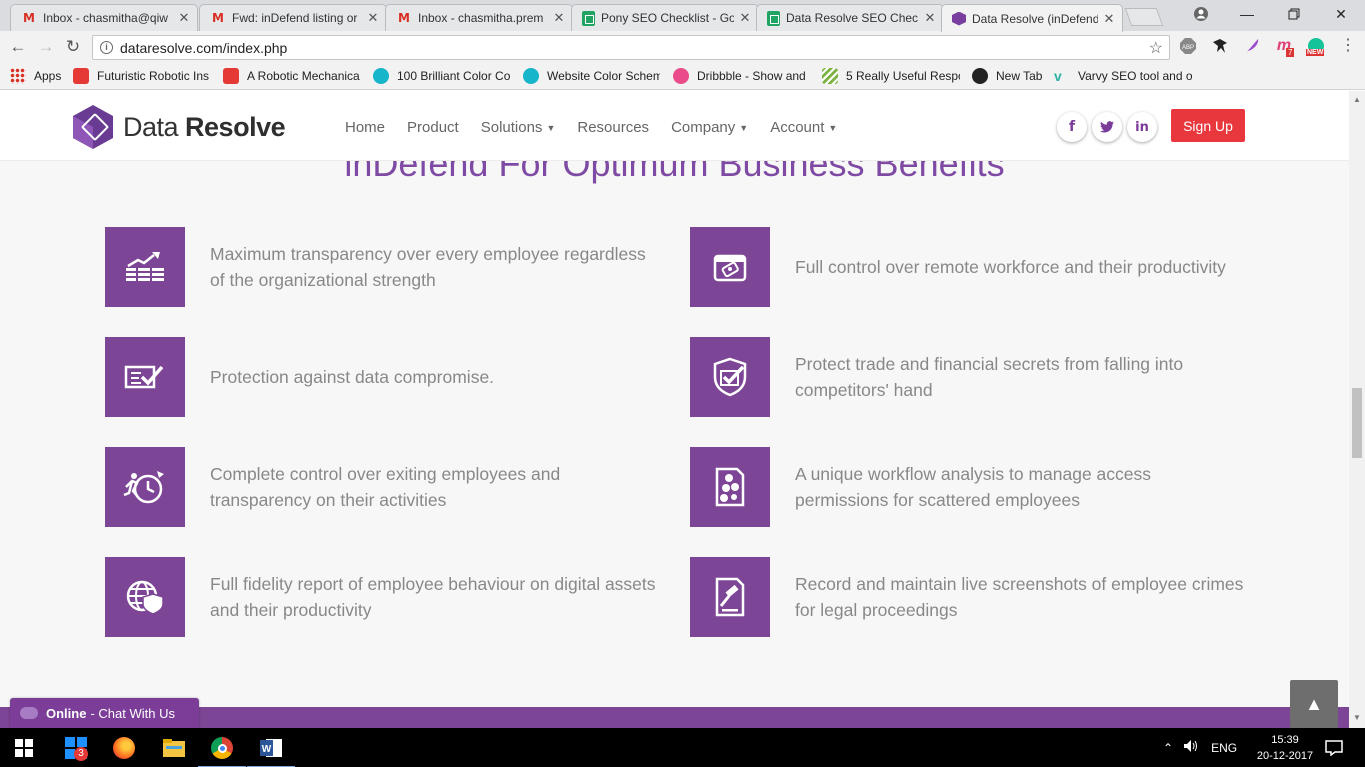 The width and height of the screenshot is (1365, 767). Describe the element at coordinates (709, 127) in the screenshot. I see `nav-company: Company ▼` at that location.